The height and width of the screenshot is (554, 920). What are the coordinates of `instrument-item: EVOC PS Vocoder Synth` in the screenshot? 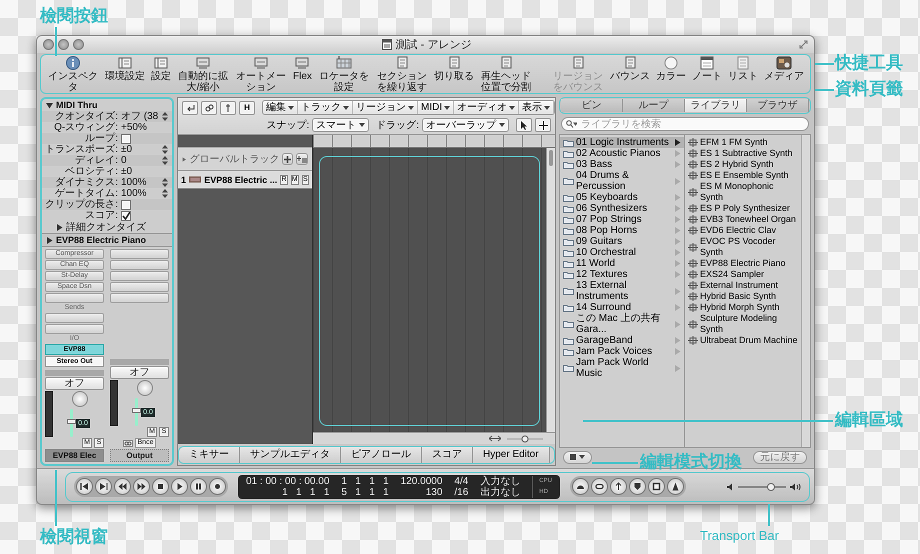 It's located at (743, 247).